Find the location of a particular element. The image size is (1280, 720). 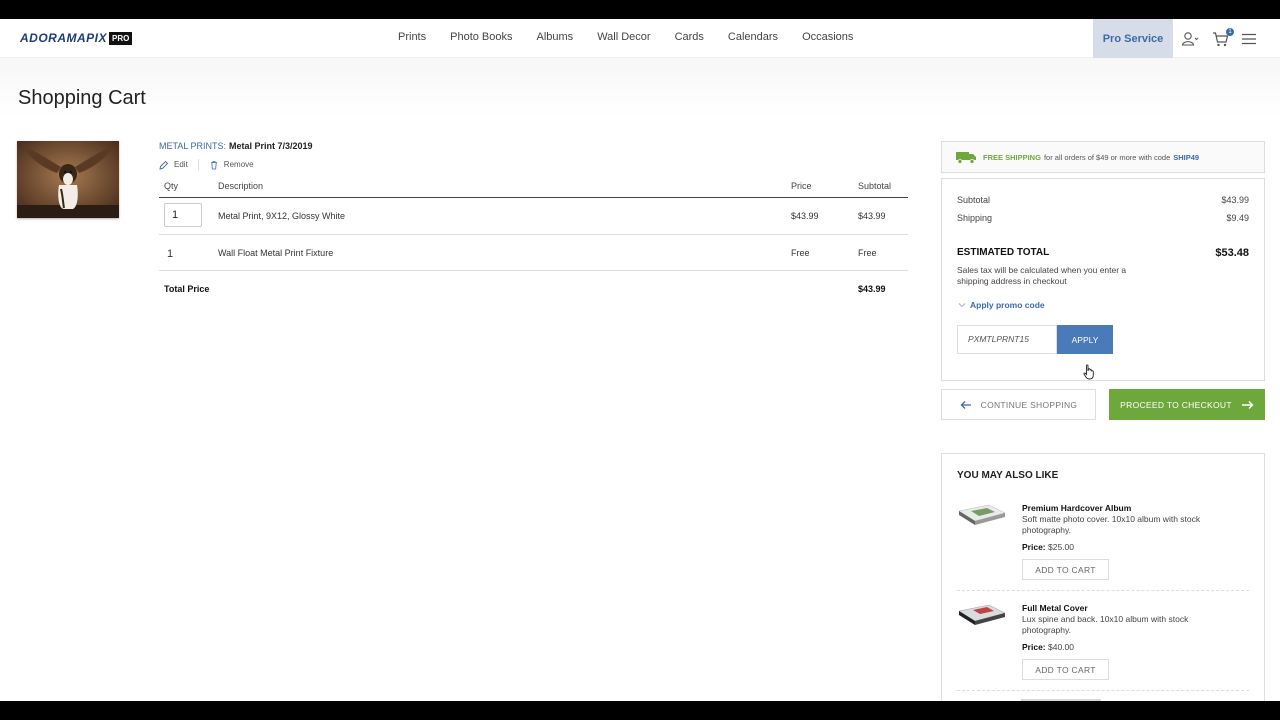

price-value: $25.00 is located at coordinates (1061, 547).